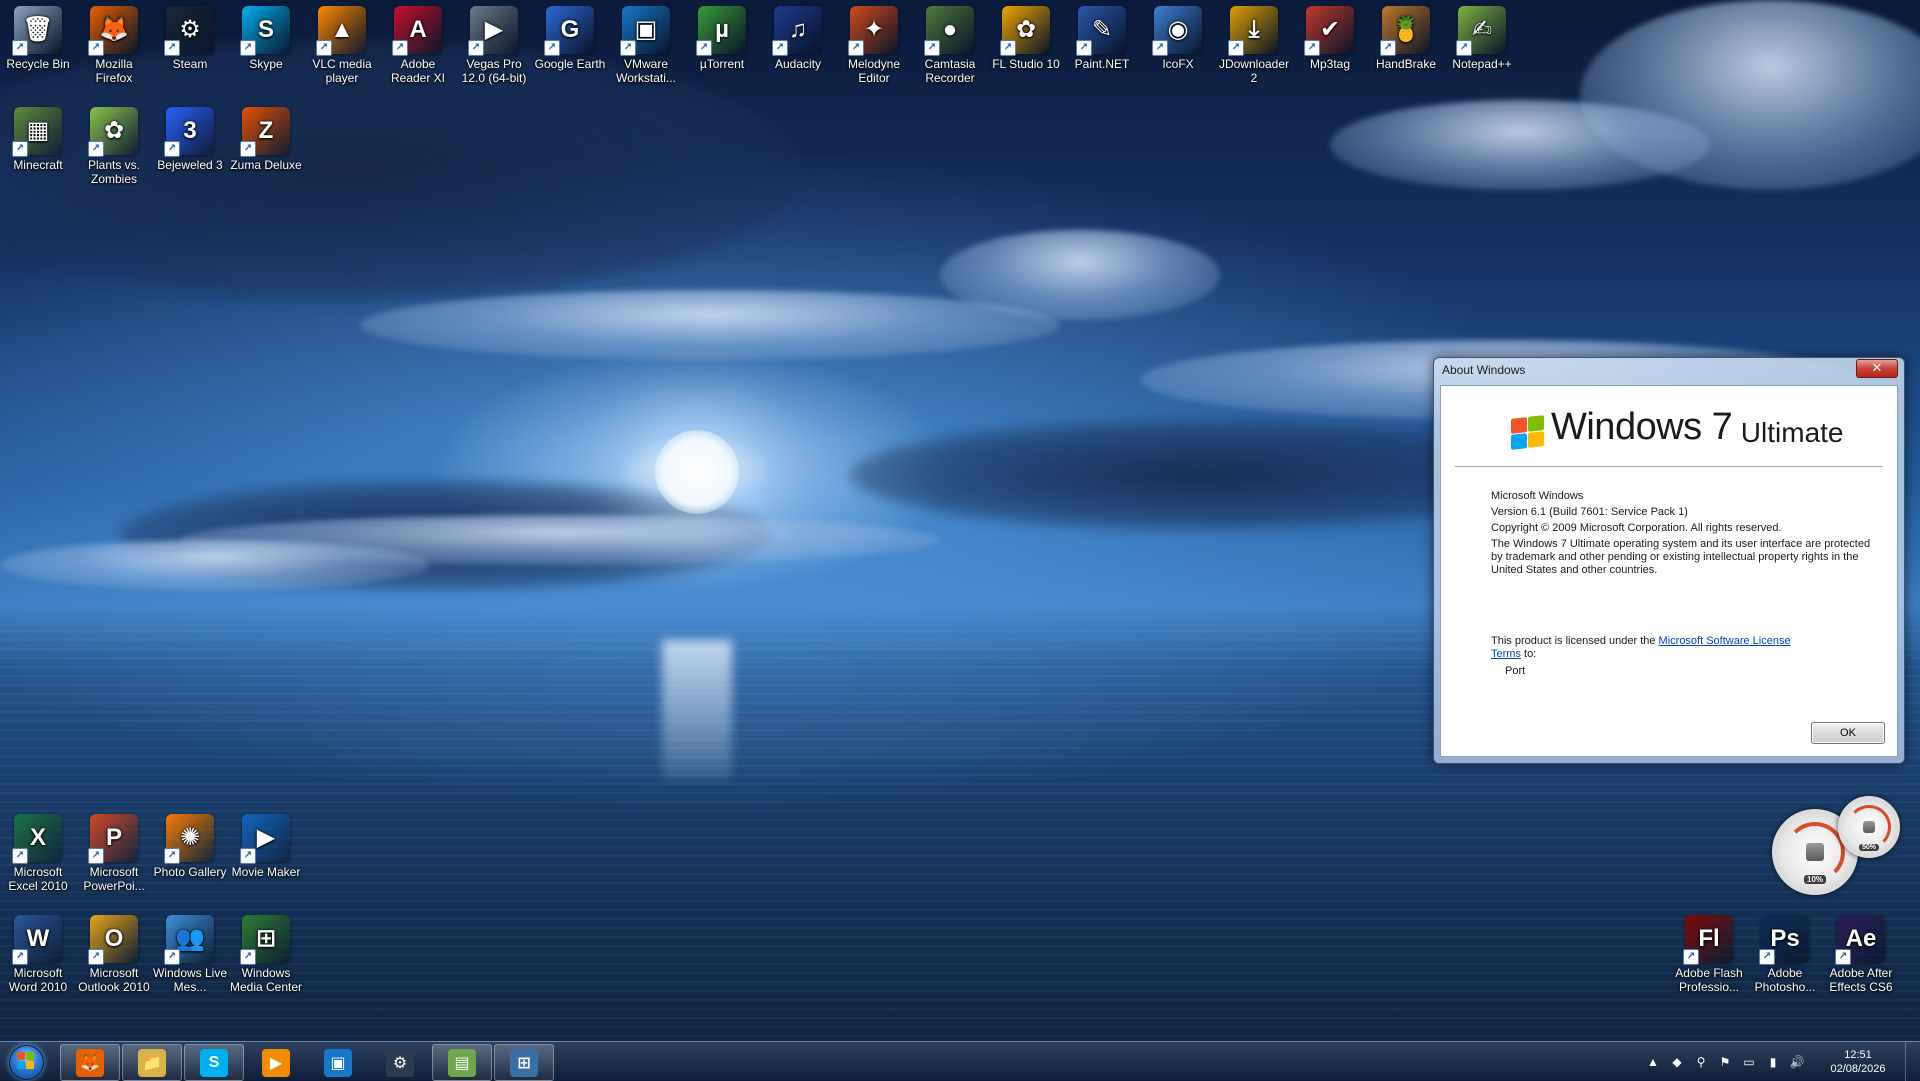 Image resolution: width=1920 pixels, height=1081 pixels. What do you see at coordinates (1773, 1062) in the screenshot?
I see `network-signal-icon: ▮` at bounding box center [1773, 1062].